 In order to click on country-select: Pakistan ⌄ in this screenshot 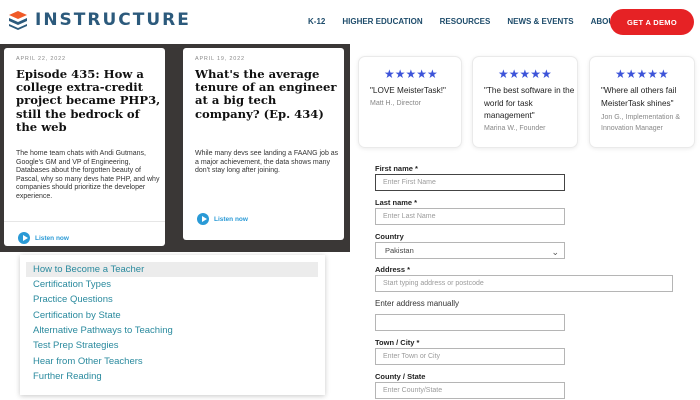, I will do `click(470, 250)`.